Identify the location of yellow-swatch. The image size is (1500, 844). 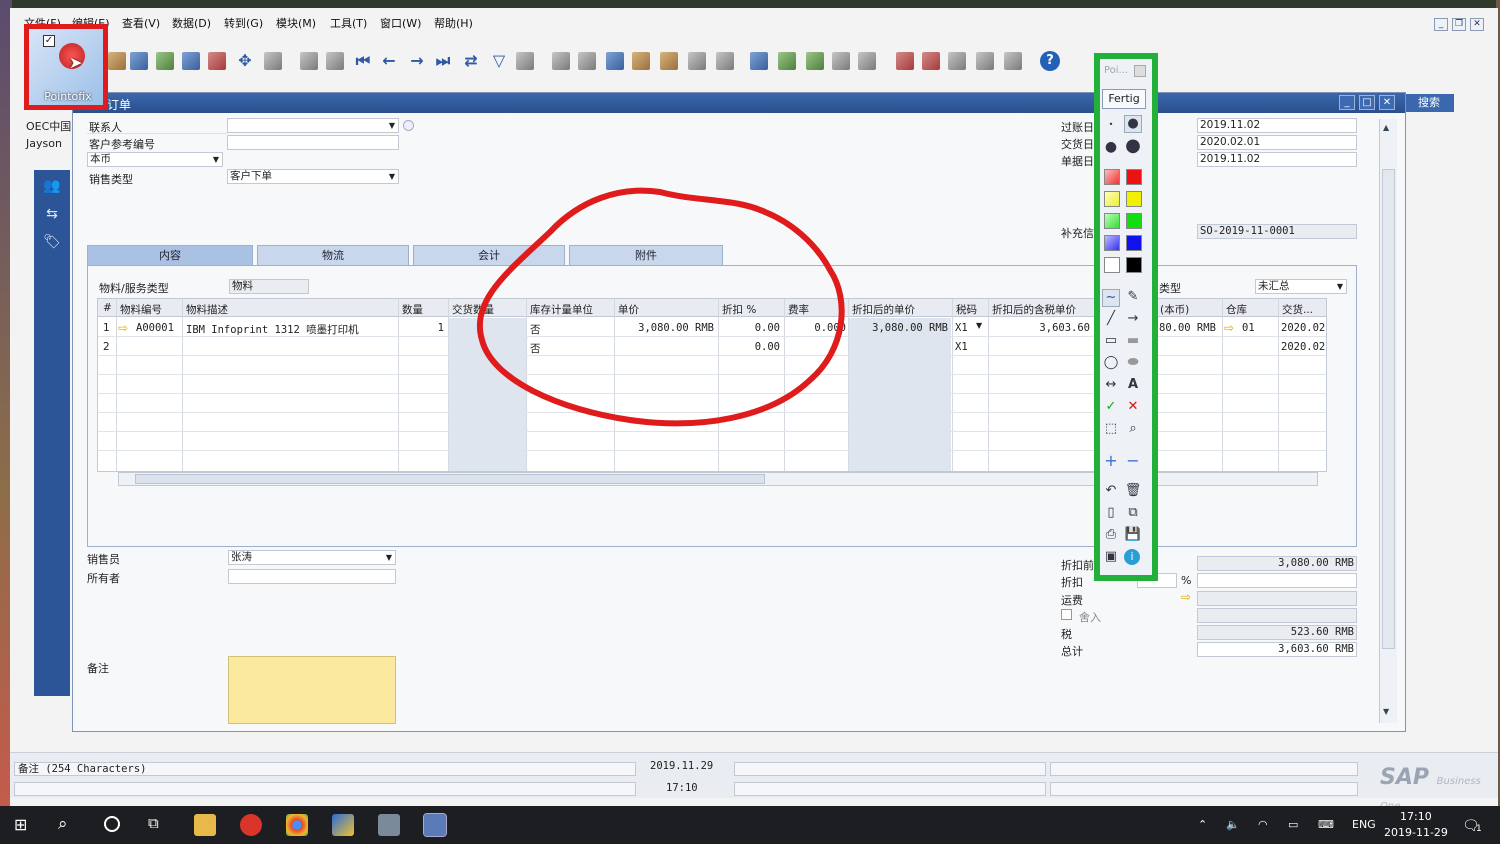
(1134, 199).